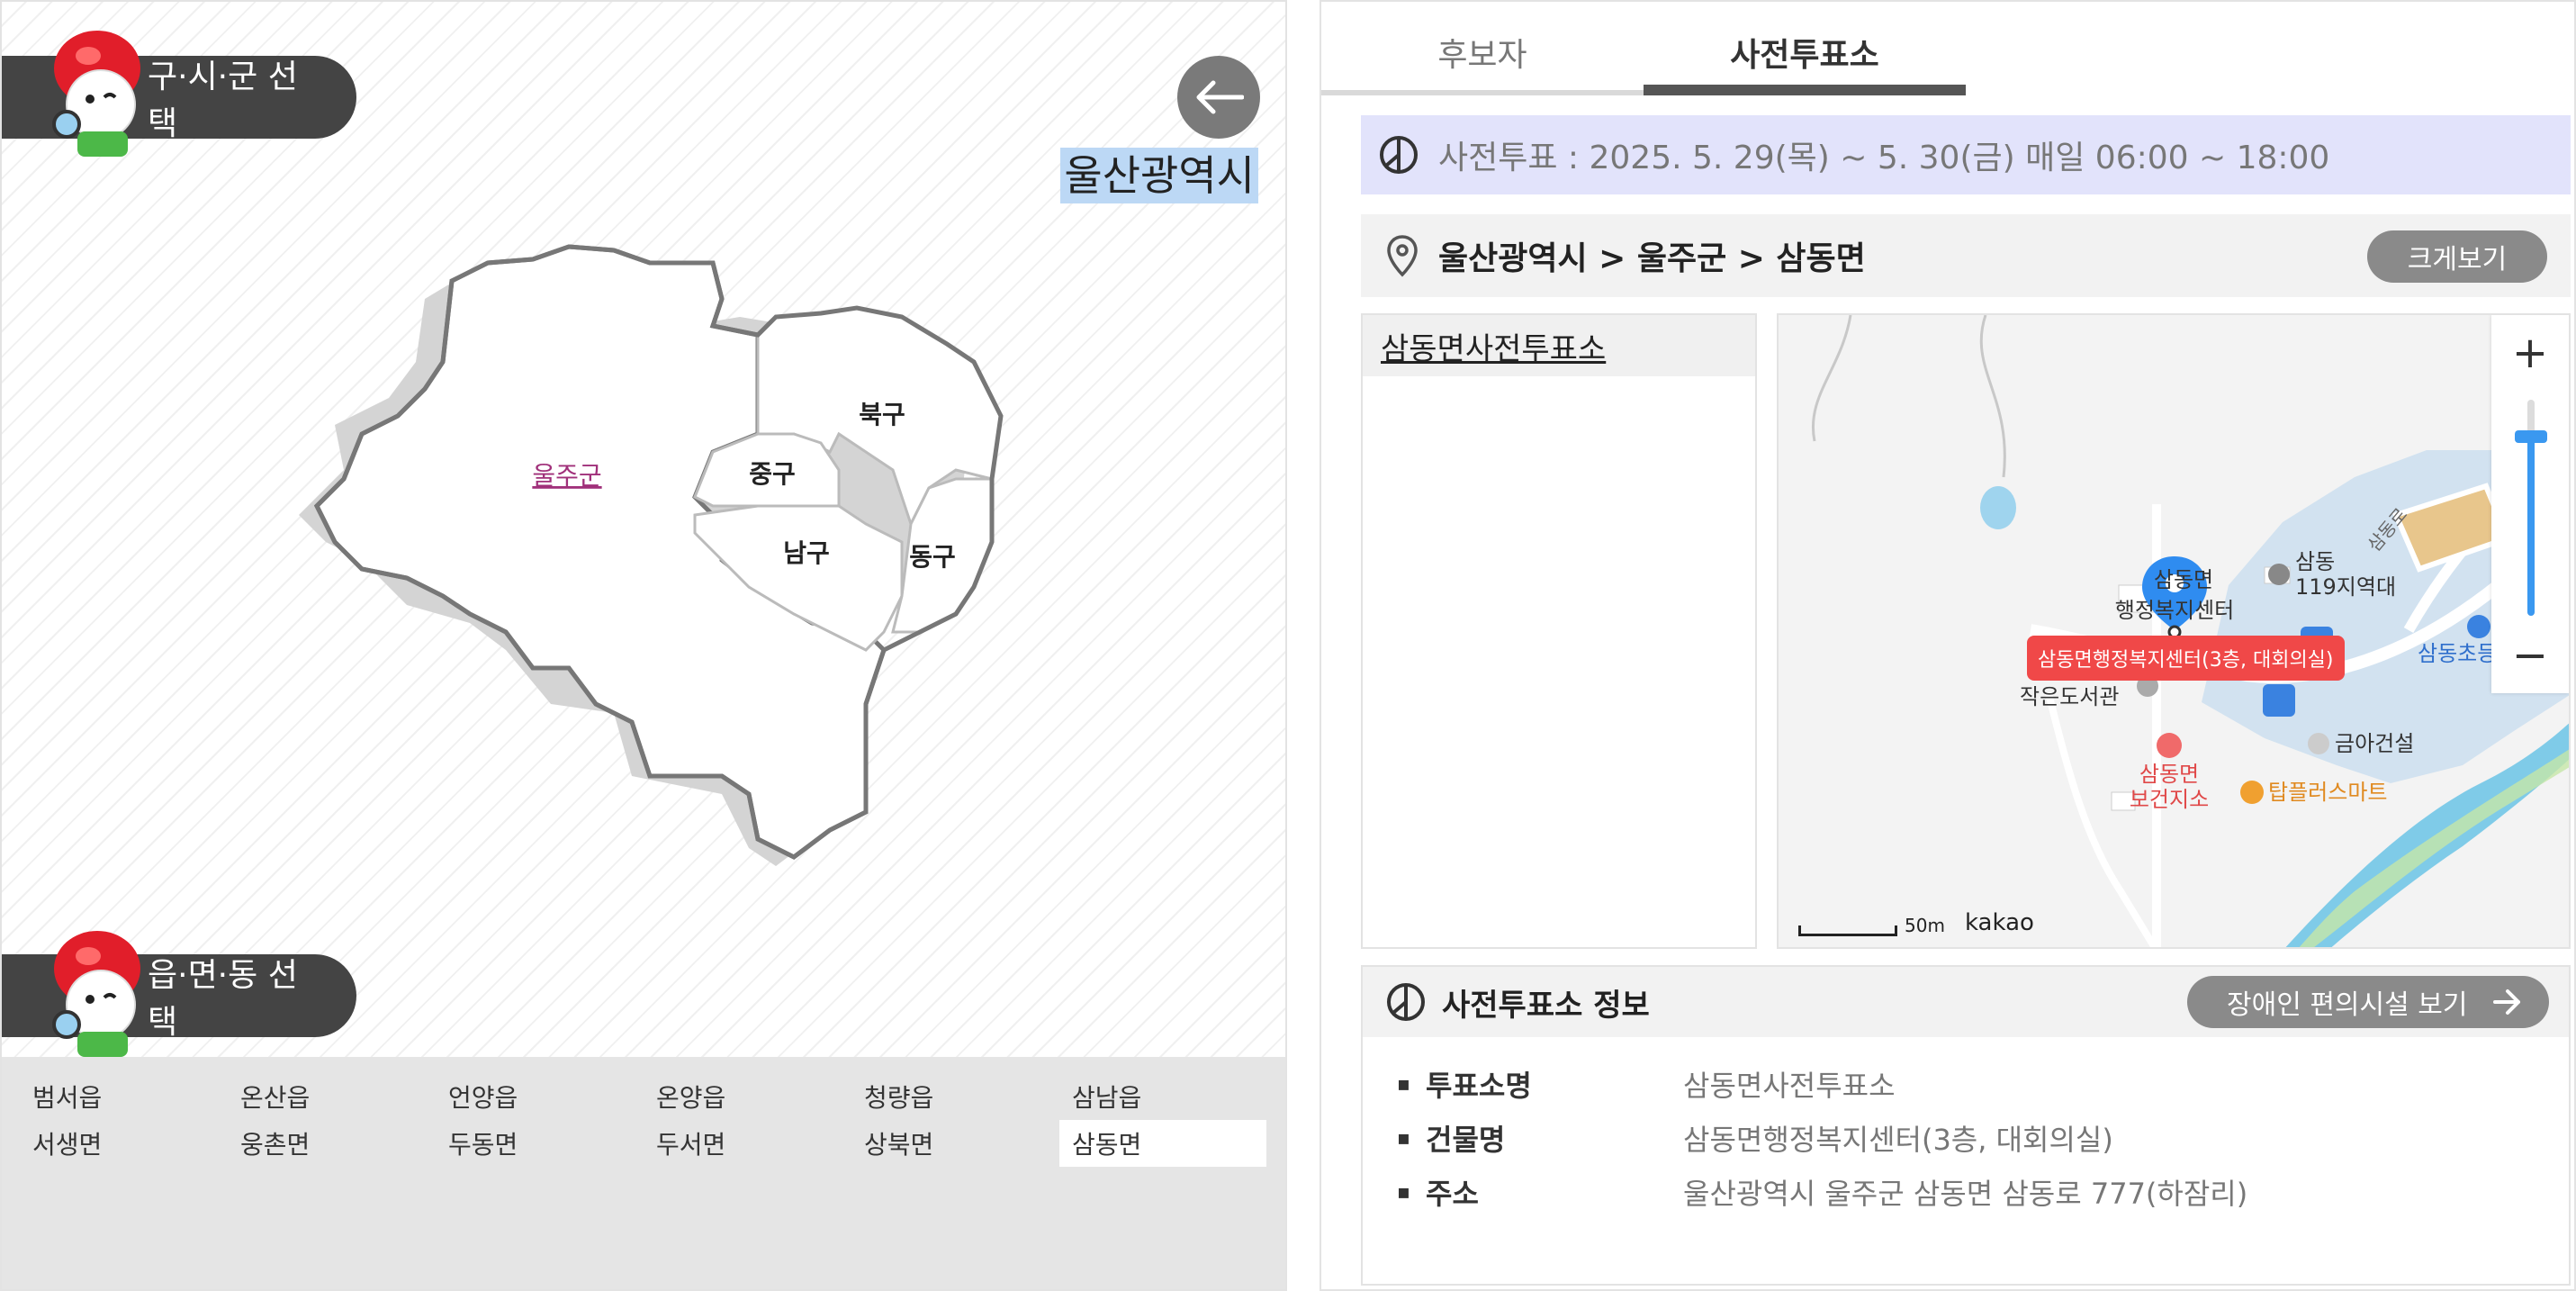  I want to click on town-item: 범서읍, so click(124, 1096).